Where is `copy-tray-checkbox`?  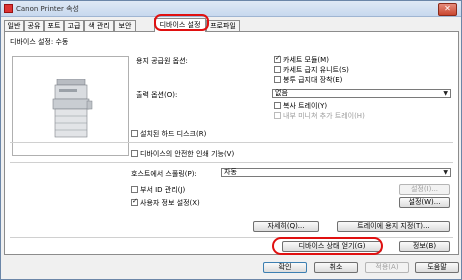
copy-tray-checkbox is located at coordinates (277, 105).